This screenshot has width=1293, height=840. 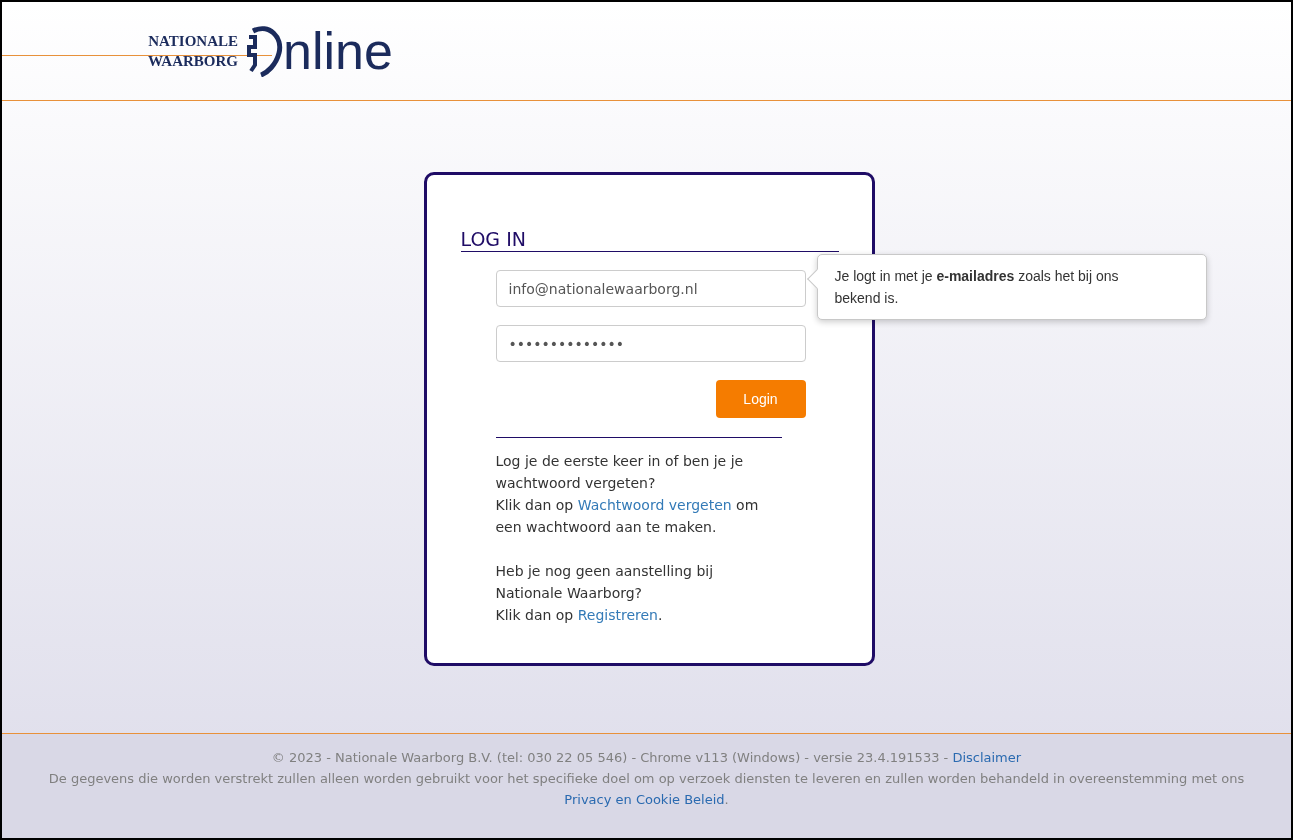 I want to click on help-text: Log je de eerste keer in of ben je je wachtwoord vergeten?, so click(x=620, y=472).